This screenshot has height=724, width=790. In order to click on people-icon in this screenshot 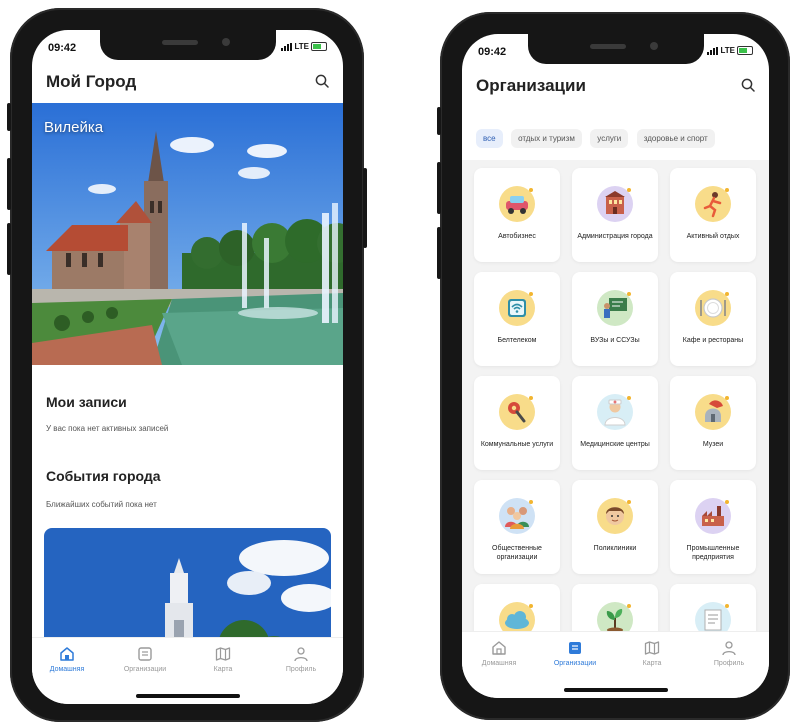, I will do `click(517, 516)`.